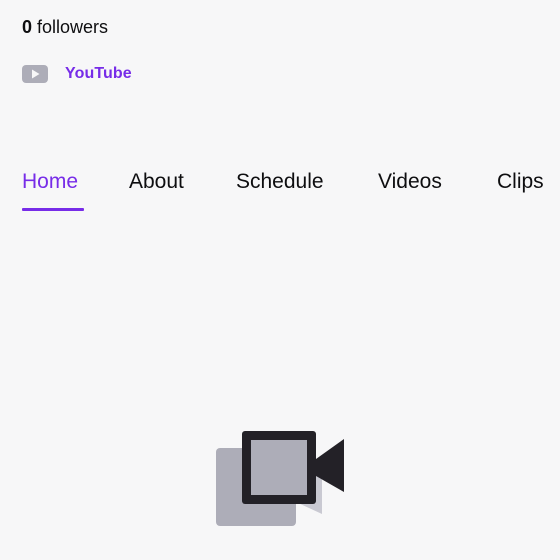 Image resolution: width=560 pixels, height=560 pixels. What do you see at coordinates (280, 478) in the screenshot?
I see `video-camera-icon` at bounding box center [280, 478].